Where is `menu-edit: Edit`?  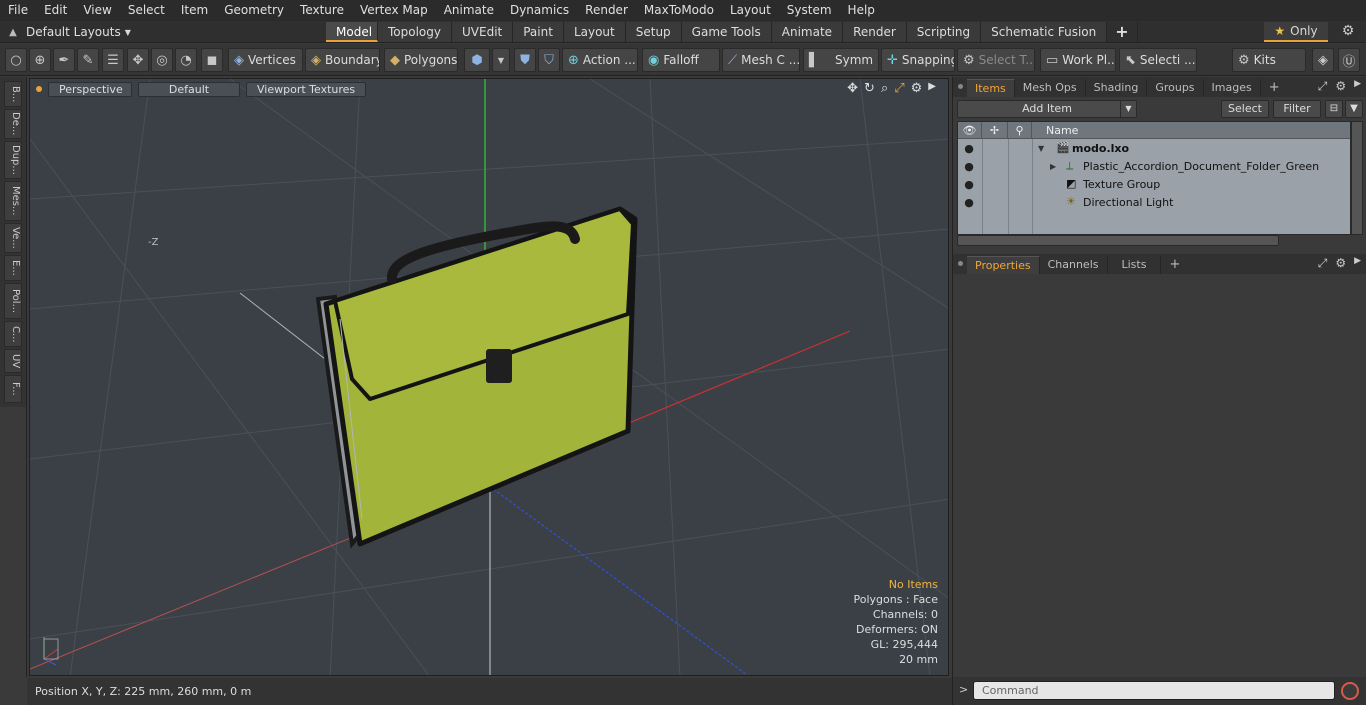 menu-edit: Edit is located at coordinates (55, 10).